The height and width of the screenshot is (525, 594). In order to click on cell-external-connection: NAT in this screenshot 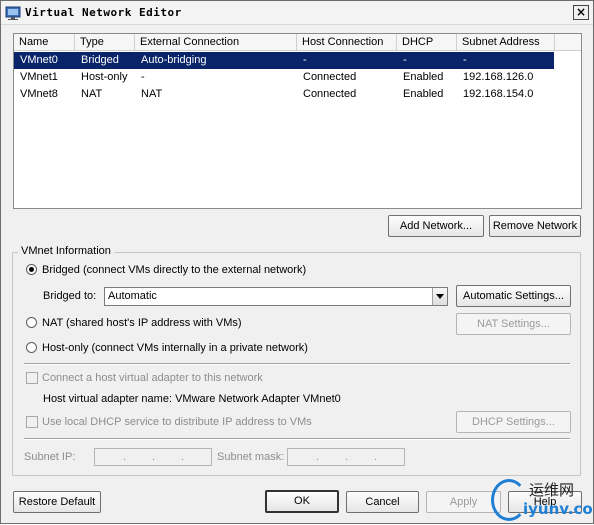, I will do `click(152, 94)`.